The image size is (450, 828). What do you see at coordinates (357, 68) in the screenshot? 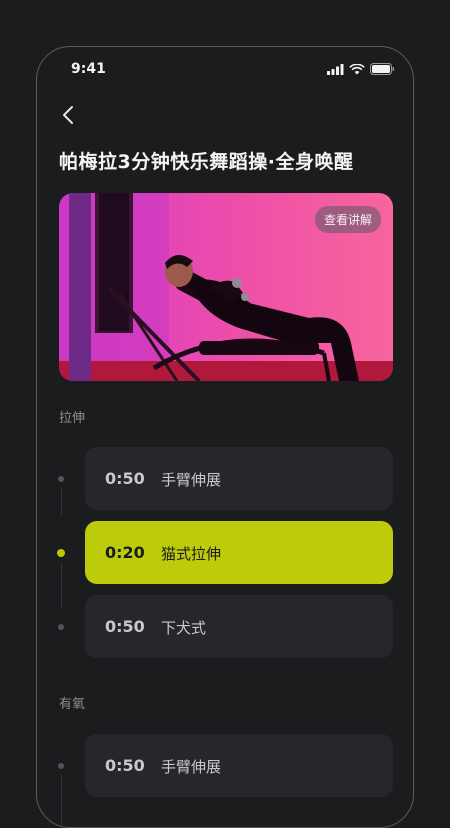
I see `wifi-icon` at bounding box center [357, 68].